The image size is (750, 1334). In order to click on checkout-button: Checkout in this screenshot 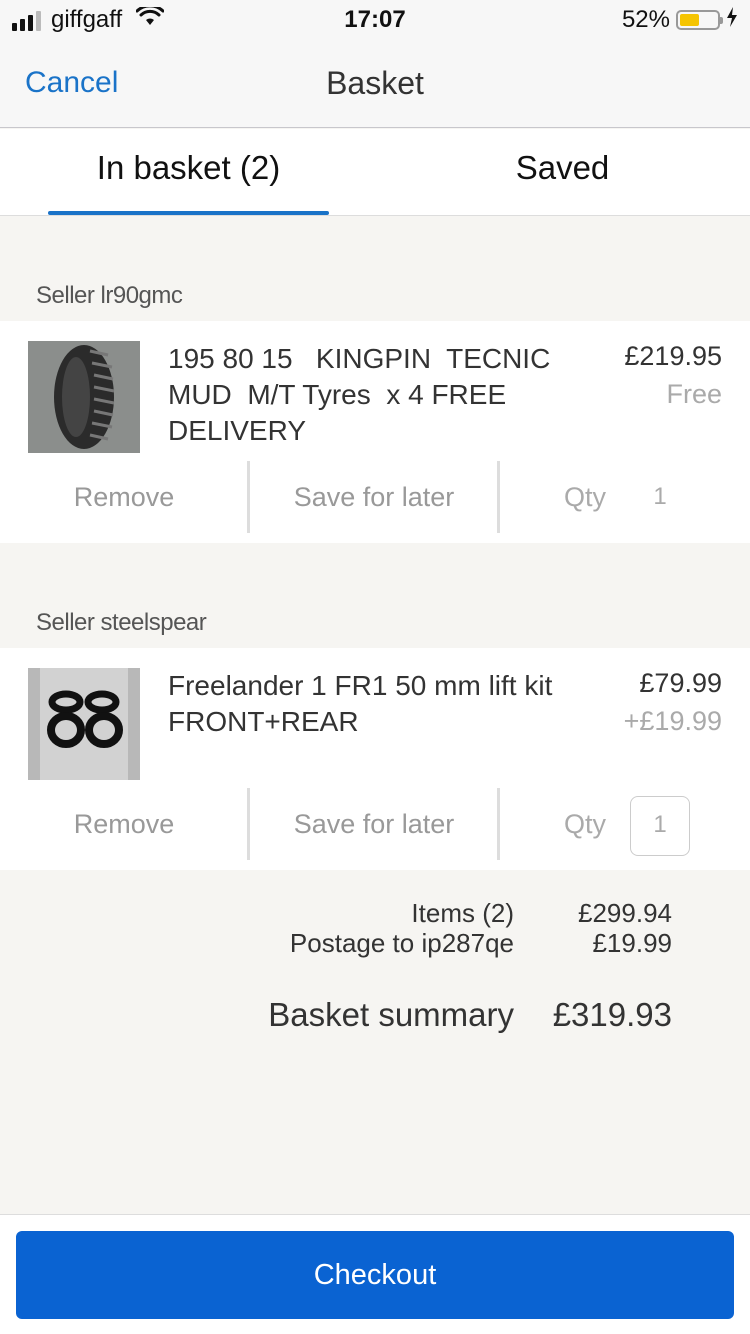, I will do `click(375, 1275)`.